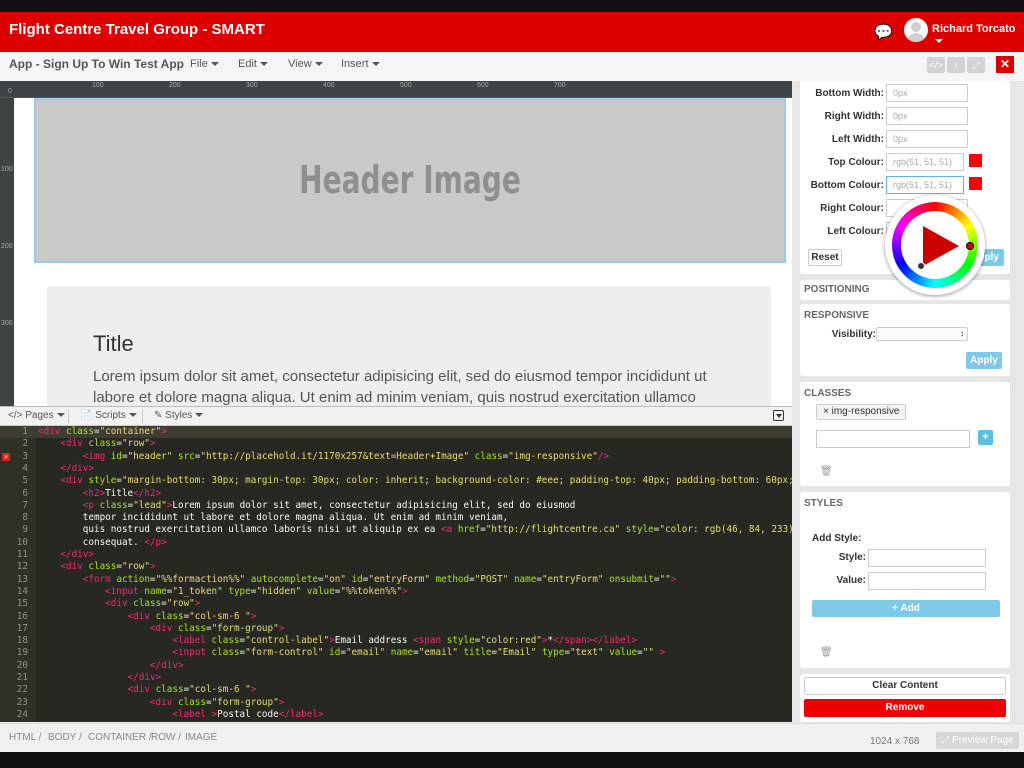 The image size is (1024, 768). Describe the element at coordinates (142, 416) in the screenshot. I see `tab-divider` at that location.